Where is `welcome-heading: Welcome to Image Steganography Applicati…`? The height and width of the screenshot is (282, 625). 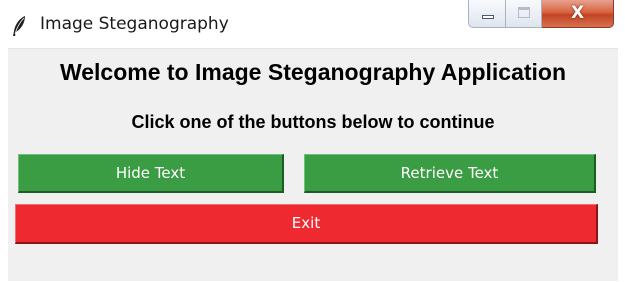
welcome-heading: Welcome to Image Steganography Applicati… is located at coordinates (313, 72).